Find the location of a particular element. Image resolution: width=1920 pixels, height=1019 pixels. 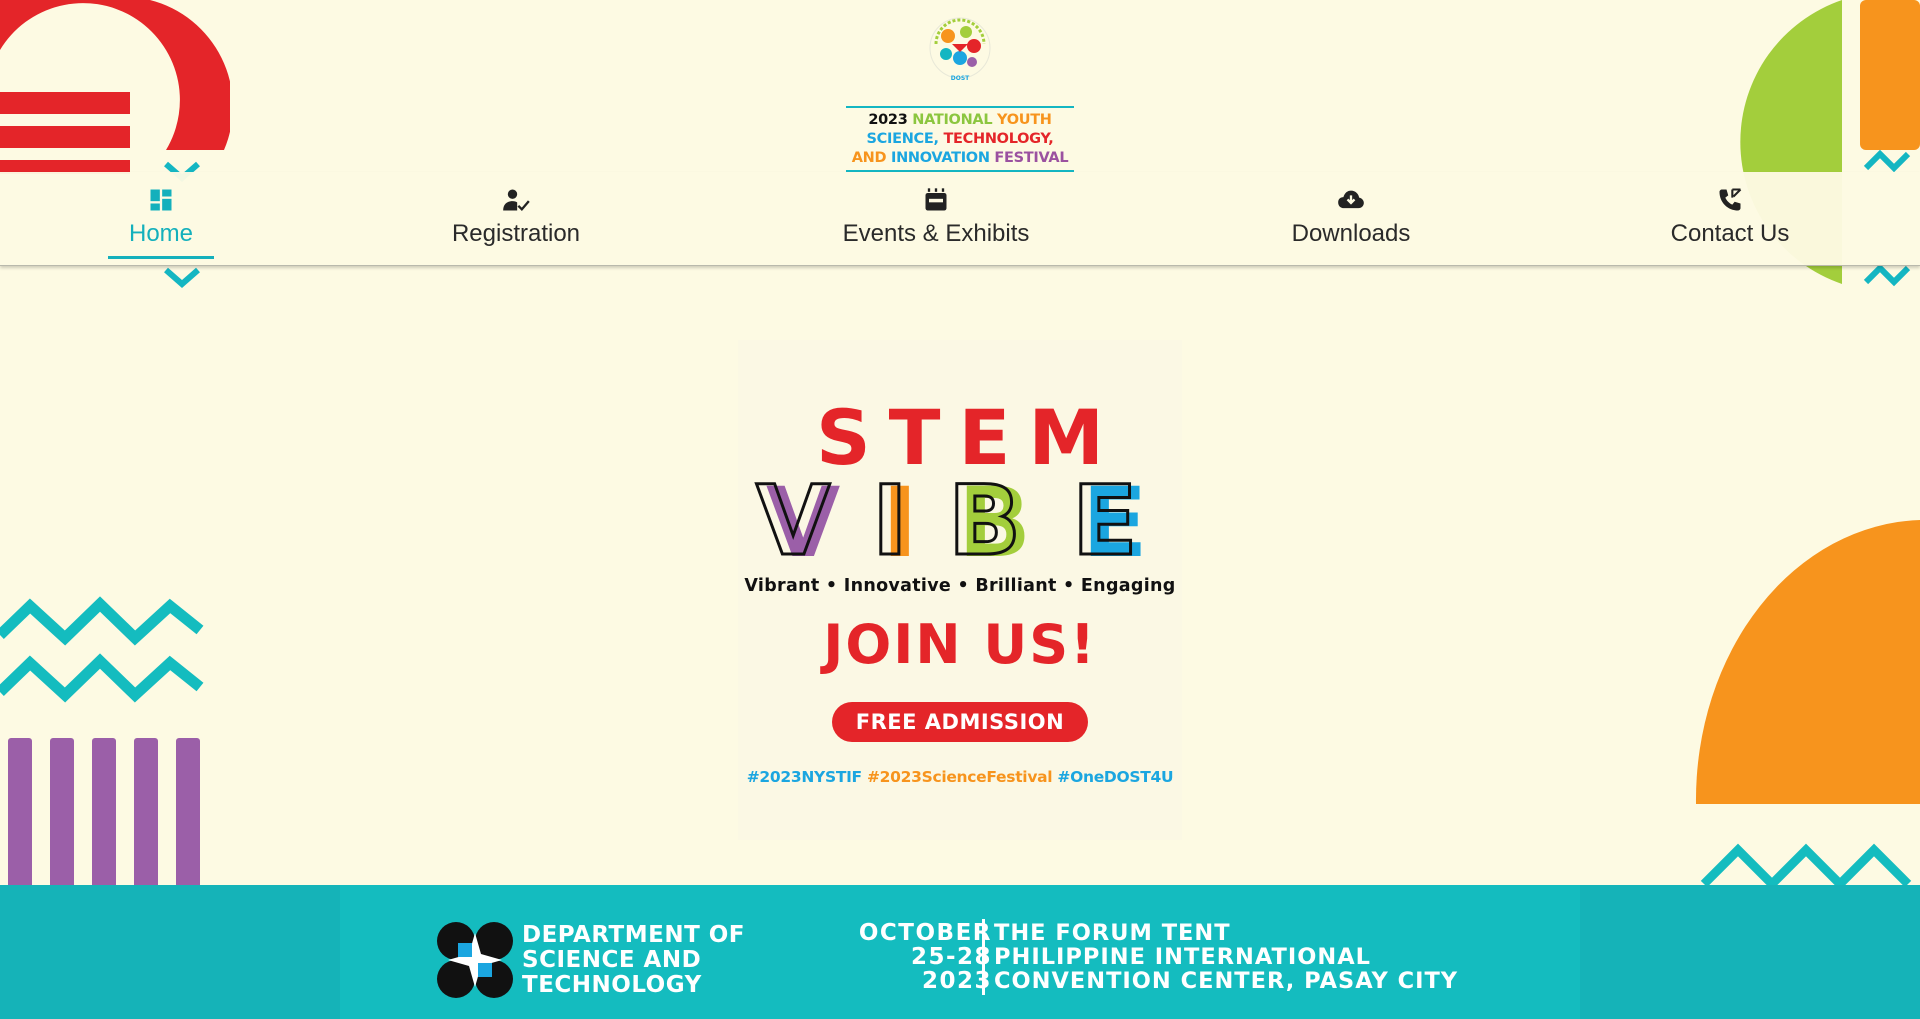

nav-label-registration: Registration is located at coordinates (516, 233).